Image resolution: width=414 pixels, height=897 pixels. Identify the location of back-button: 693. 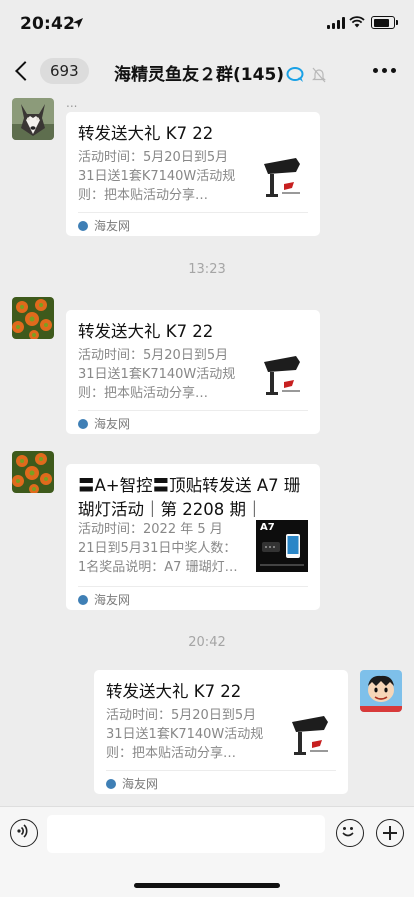
(49, 71).